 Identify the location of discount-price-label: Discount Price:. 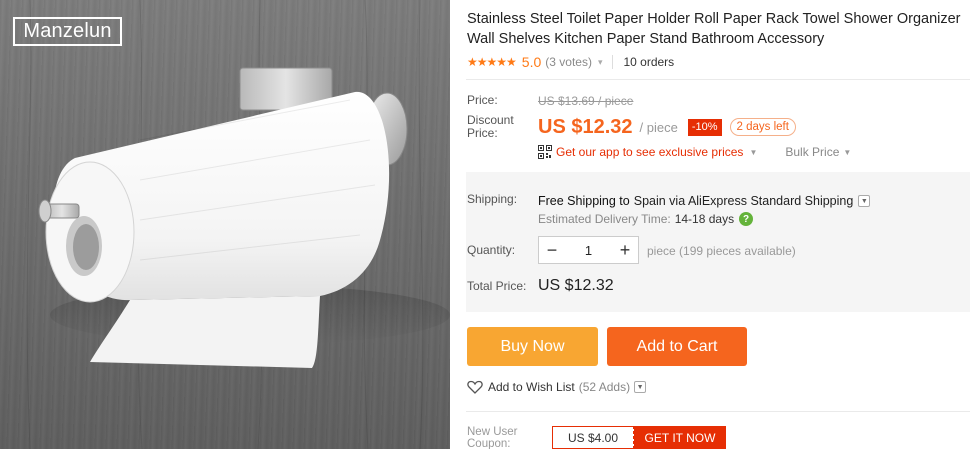
(490, 126).